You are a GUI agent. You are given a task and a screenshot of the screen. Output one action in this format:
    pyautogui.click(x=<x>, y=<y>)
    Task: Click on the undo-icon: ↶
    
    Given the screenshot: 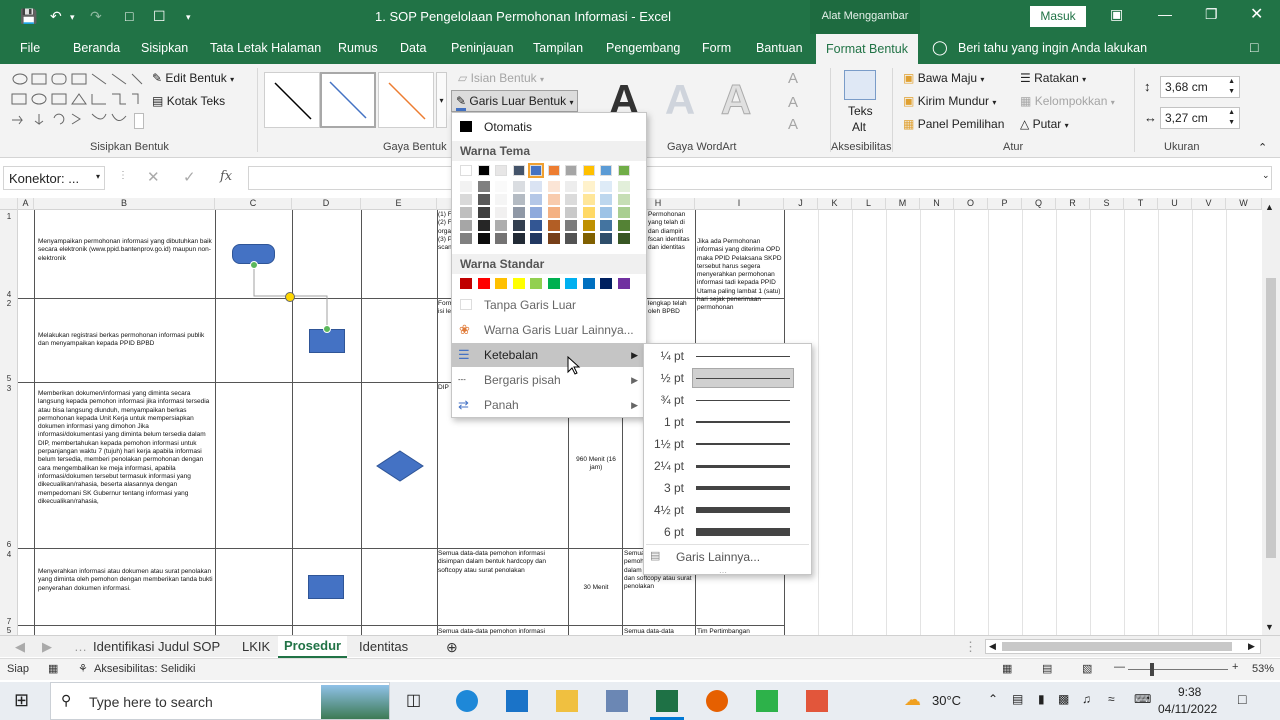 What is the action you would take?
    pyautogui.click(x=56, y=16)
    